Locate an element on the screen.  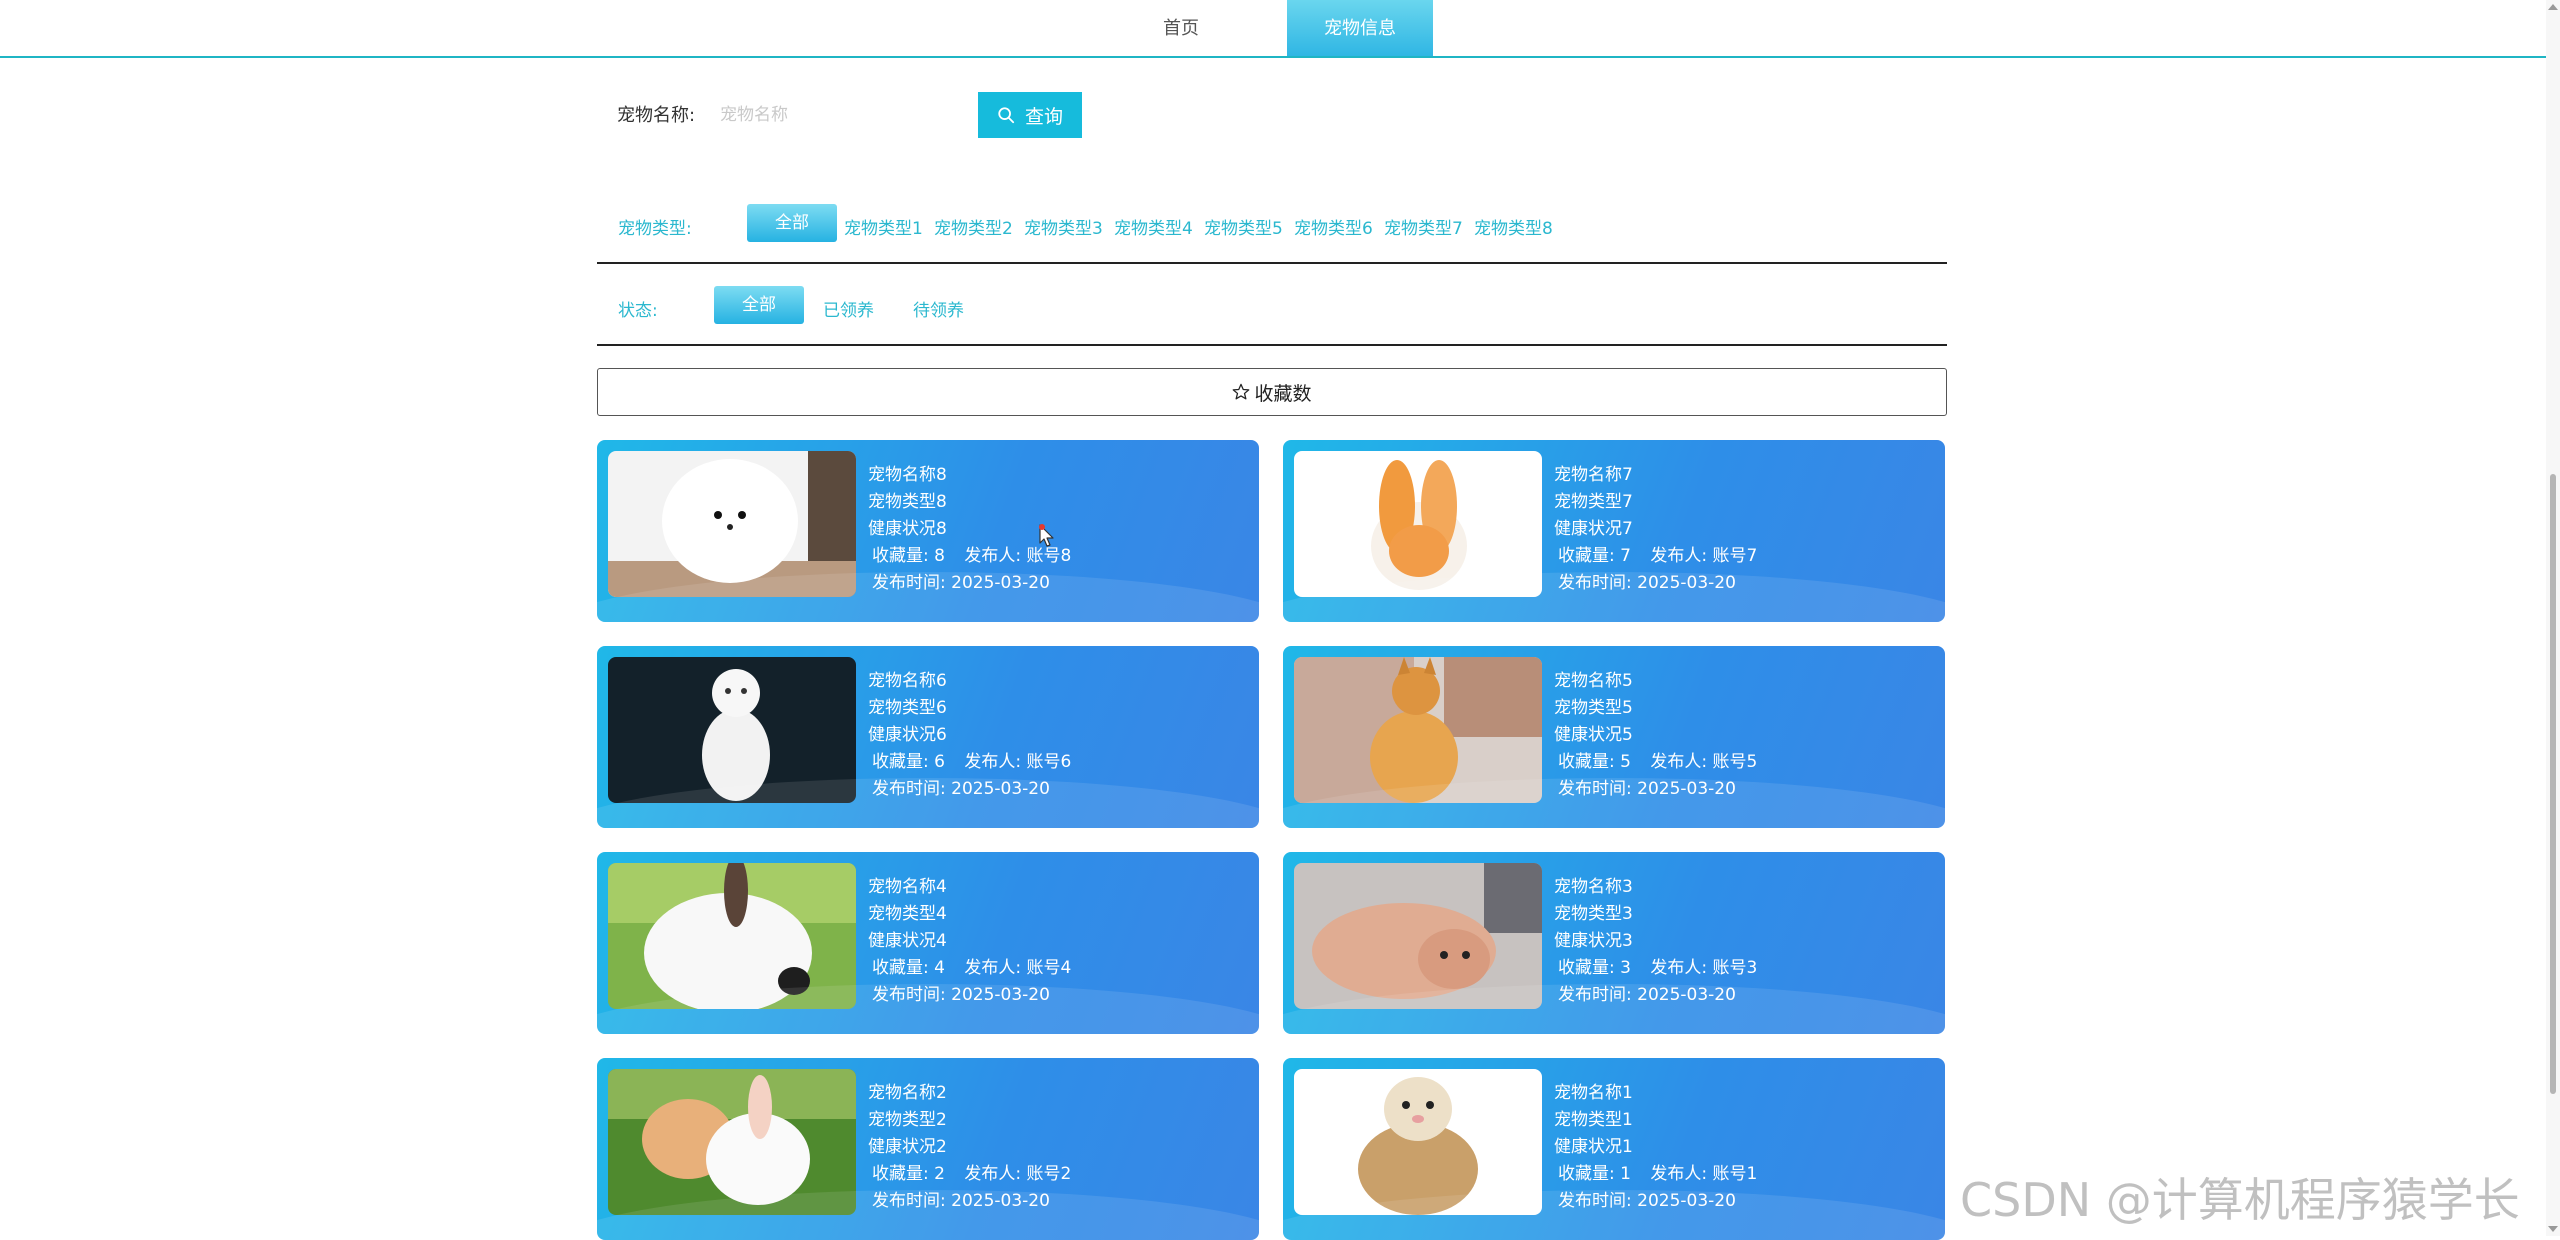
pet-name: 宠物名称8 is located at coordinates (907, 475).